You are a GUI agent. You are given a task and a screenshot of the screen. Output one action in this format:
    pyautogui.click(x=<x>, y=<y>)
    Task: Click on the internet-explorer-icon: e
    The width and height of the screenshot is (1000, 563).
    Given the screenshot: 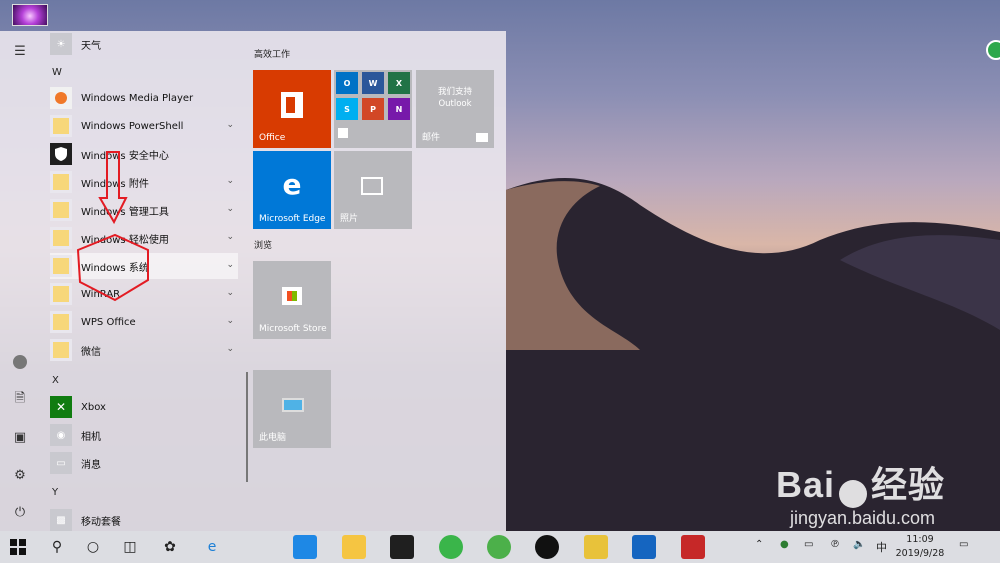 What is the action you would take?
    pyautogui.click(x=212, y=547)
    